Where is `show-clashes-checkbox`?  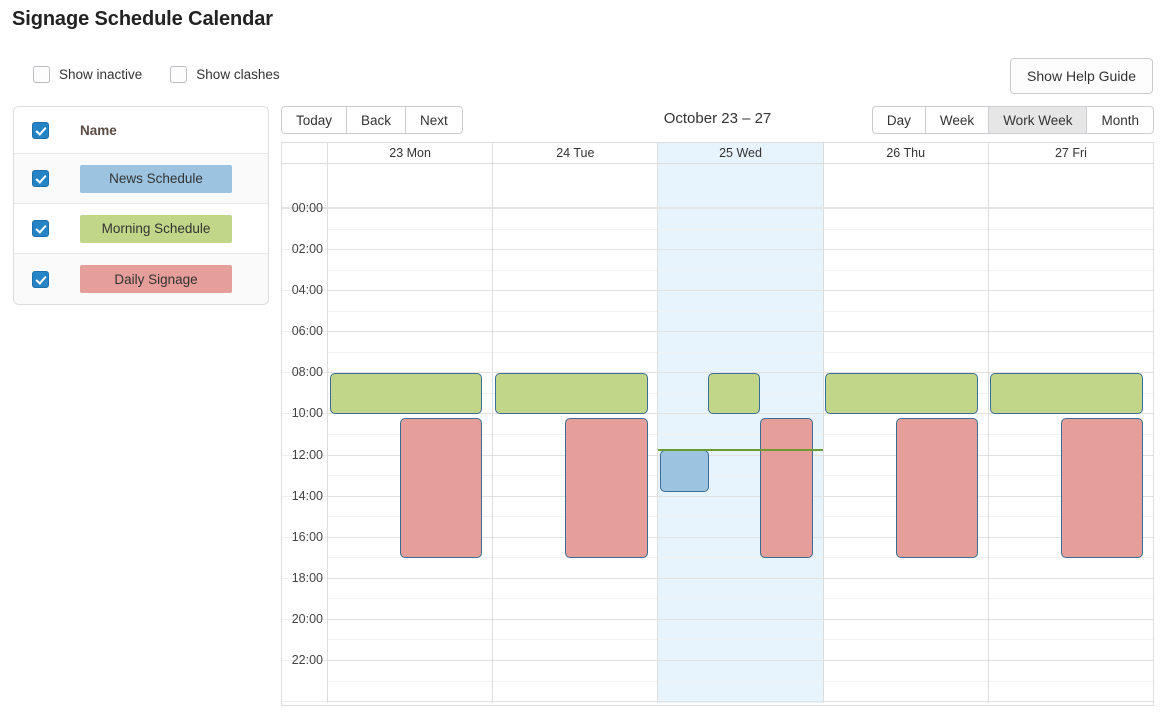
show-clashes-checkbox is located at coordinates (179, 74).